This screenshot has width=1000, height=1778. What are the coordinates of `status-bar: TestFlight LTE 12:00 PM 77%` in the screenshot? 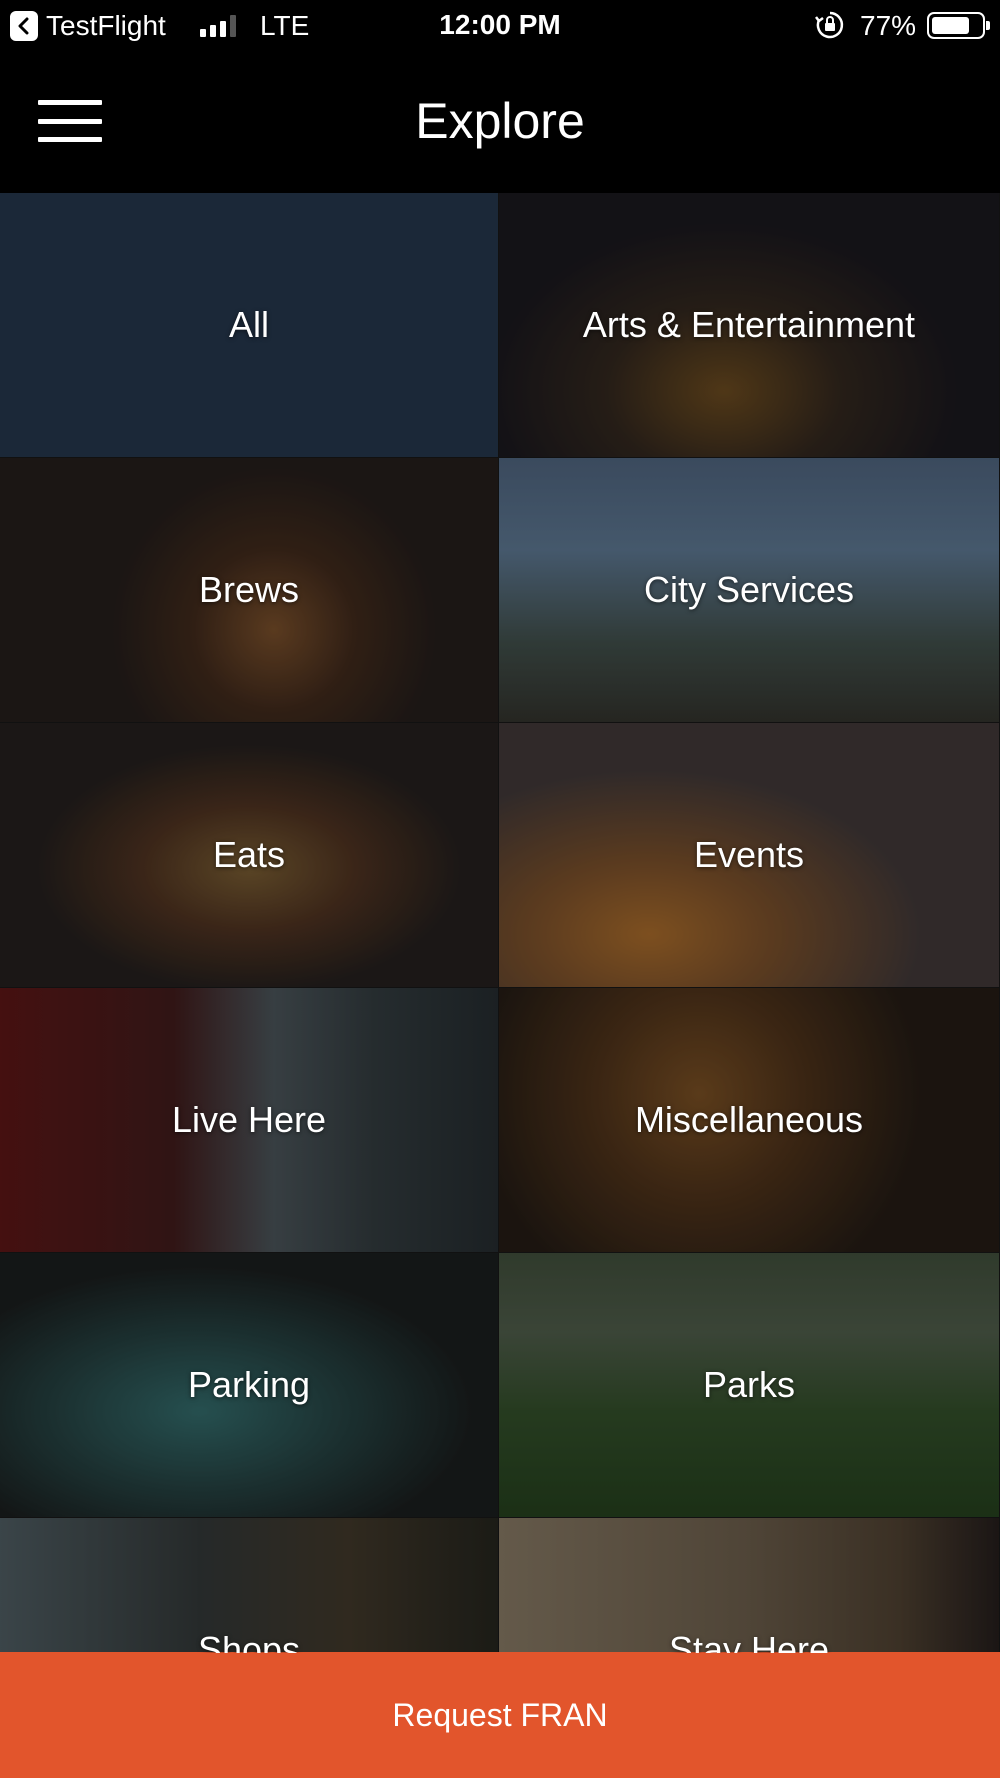 It's located at (500, 25).